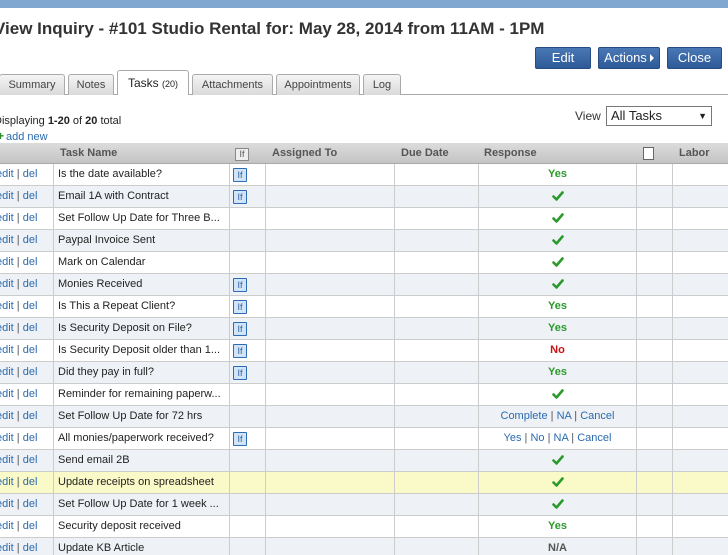 Image resolution: width=728 pixels, height=555 pixels. What do you see at coordinates (318, 84) in the screenshot?
I see `tab-appointments: Appointments` at bounding box center [318, 84].